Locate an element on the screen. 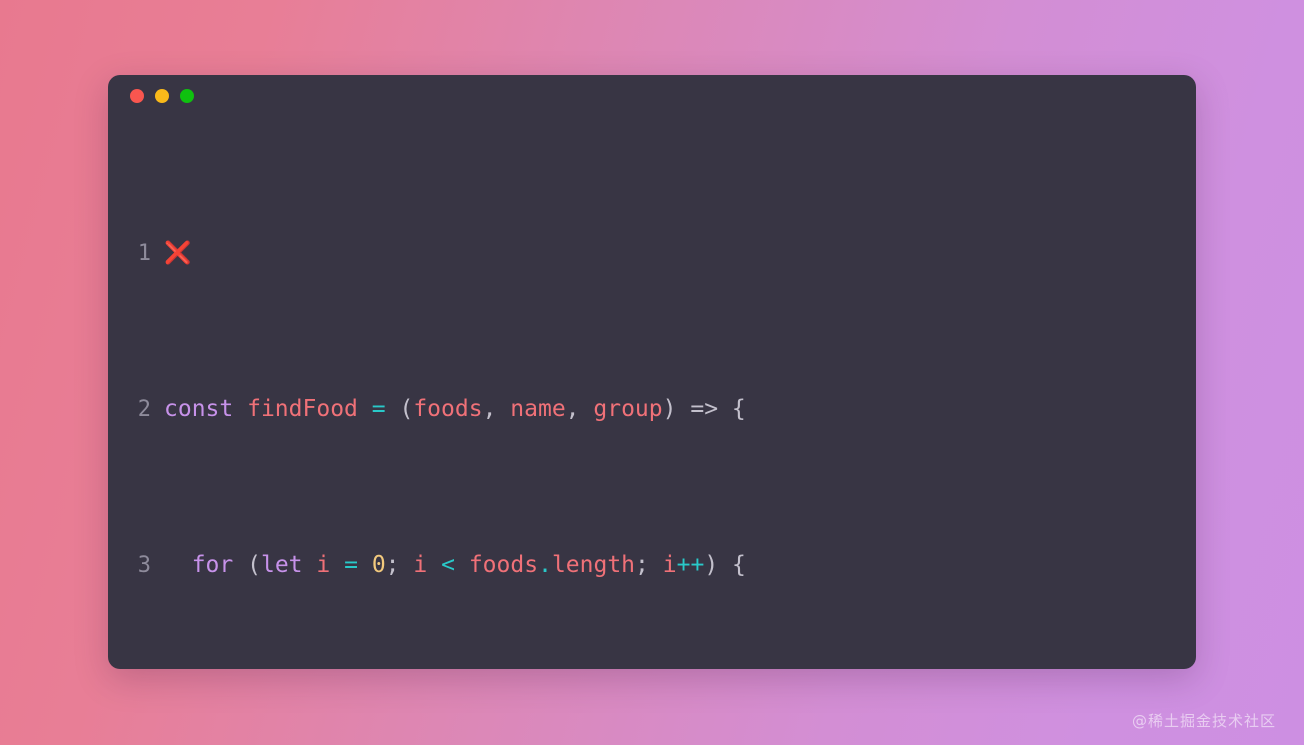 This screenshot has width=1304, height=745. window-titlebar is located at coordinates (652, 96).